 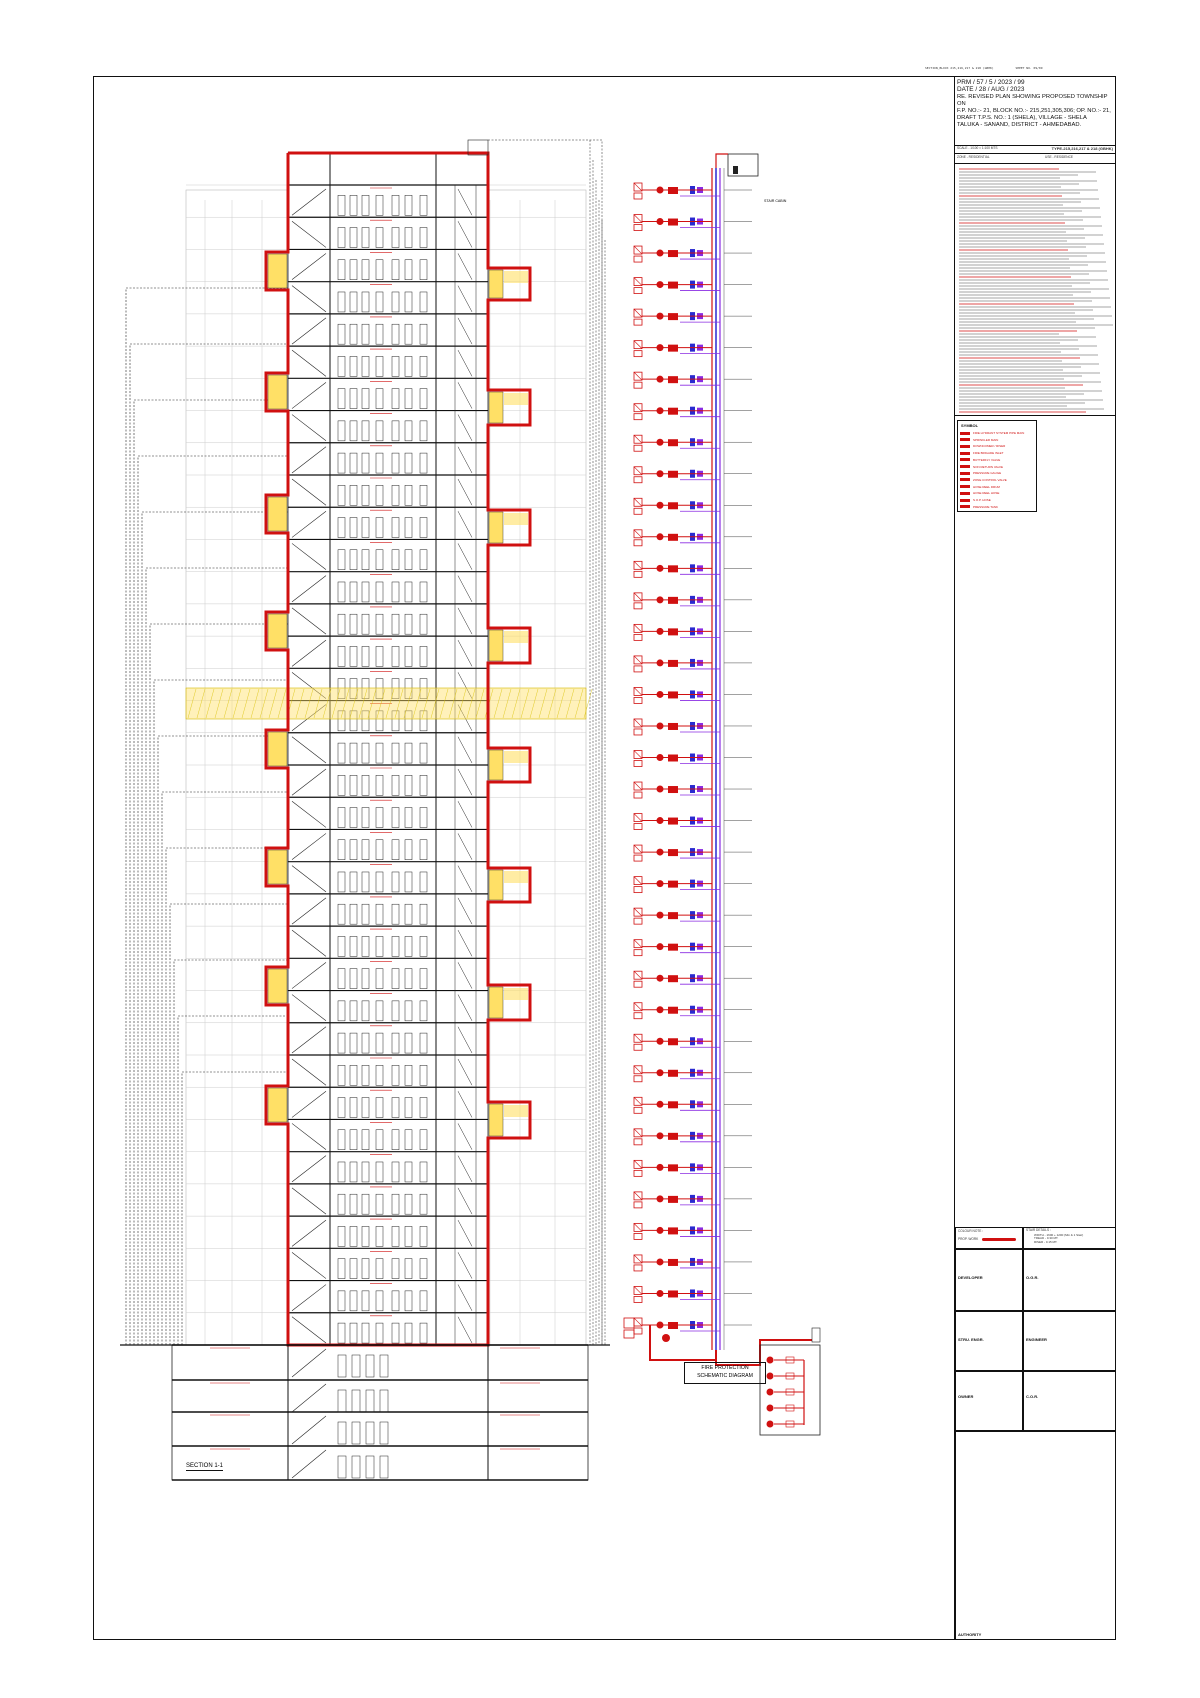 I want to click on inlet-box, so click(x=629, y=1323).